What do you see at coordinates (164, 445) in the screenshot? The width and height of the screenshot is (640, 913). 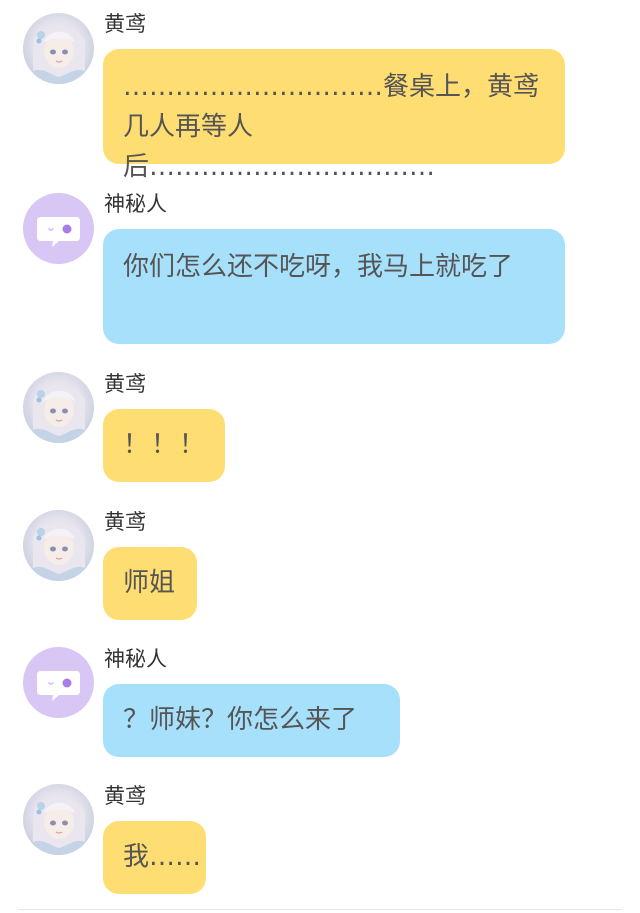 I see `message-bubble: ！！！` at bounding box center [164, 445].